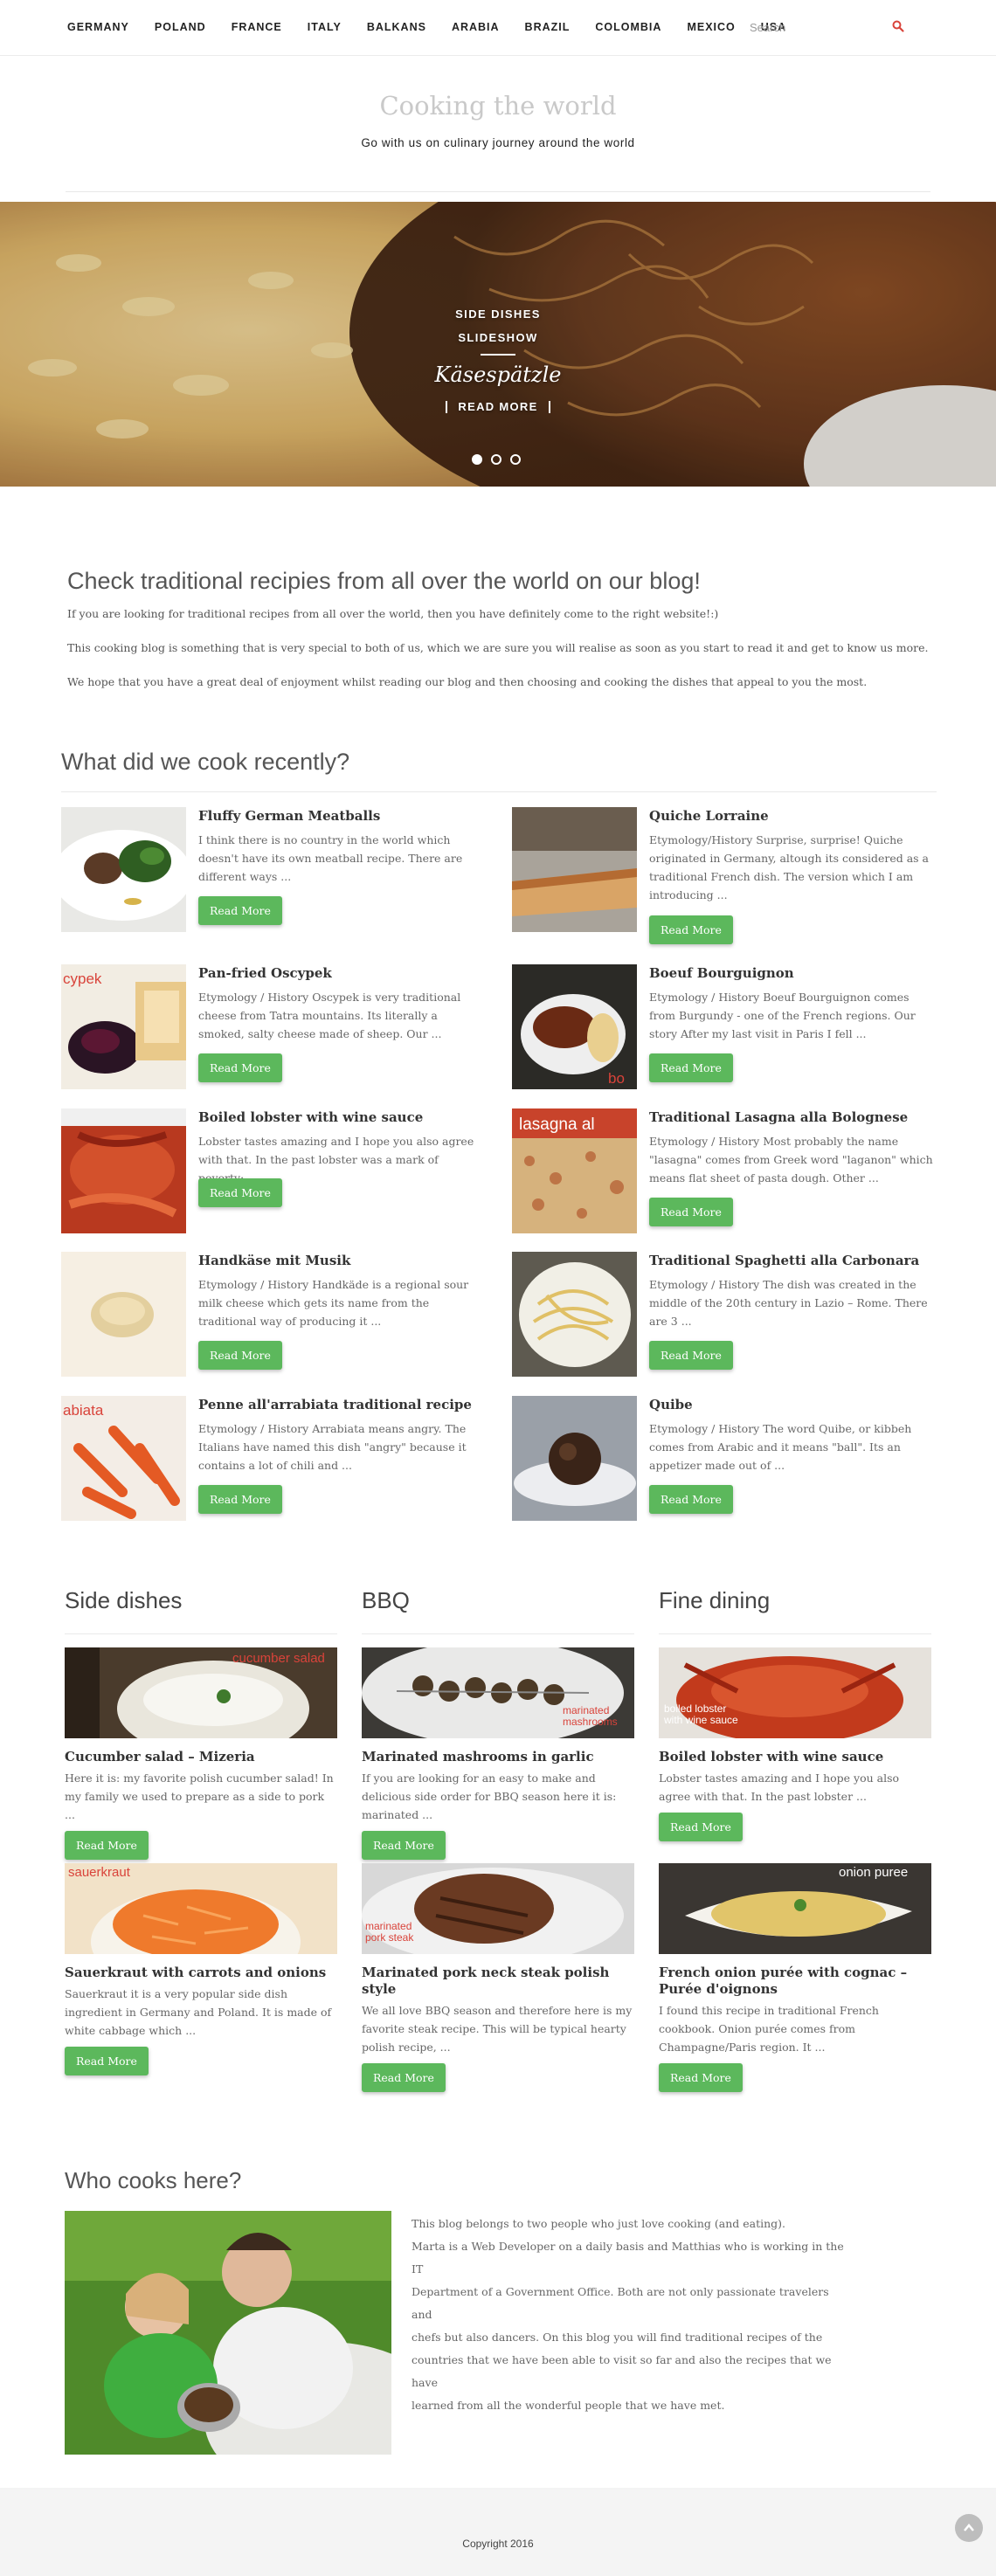 The height and width of the screenshot is (2576, 996). What do you see at coordinates (476, 27) in the screenshot?
I see `nav-item-arabia: ARABIA` at bounding box center [476, 27].